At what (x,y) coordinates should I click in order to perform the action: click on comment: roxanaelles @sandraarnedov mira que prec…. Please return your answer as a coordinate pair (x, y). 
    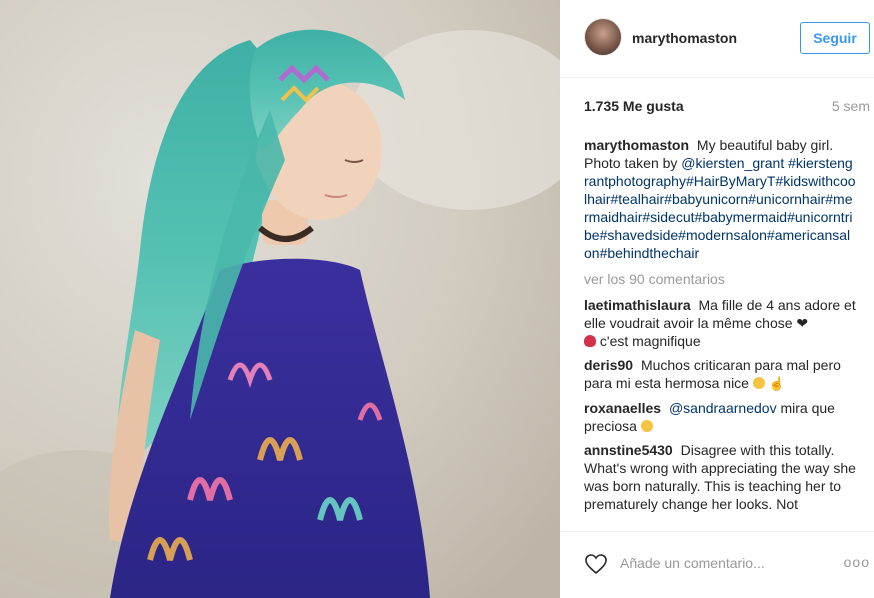
    Looking at the image, I should click on (720, 417).